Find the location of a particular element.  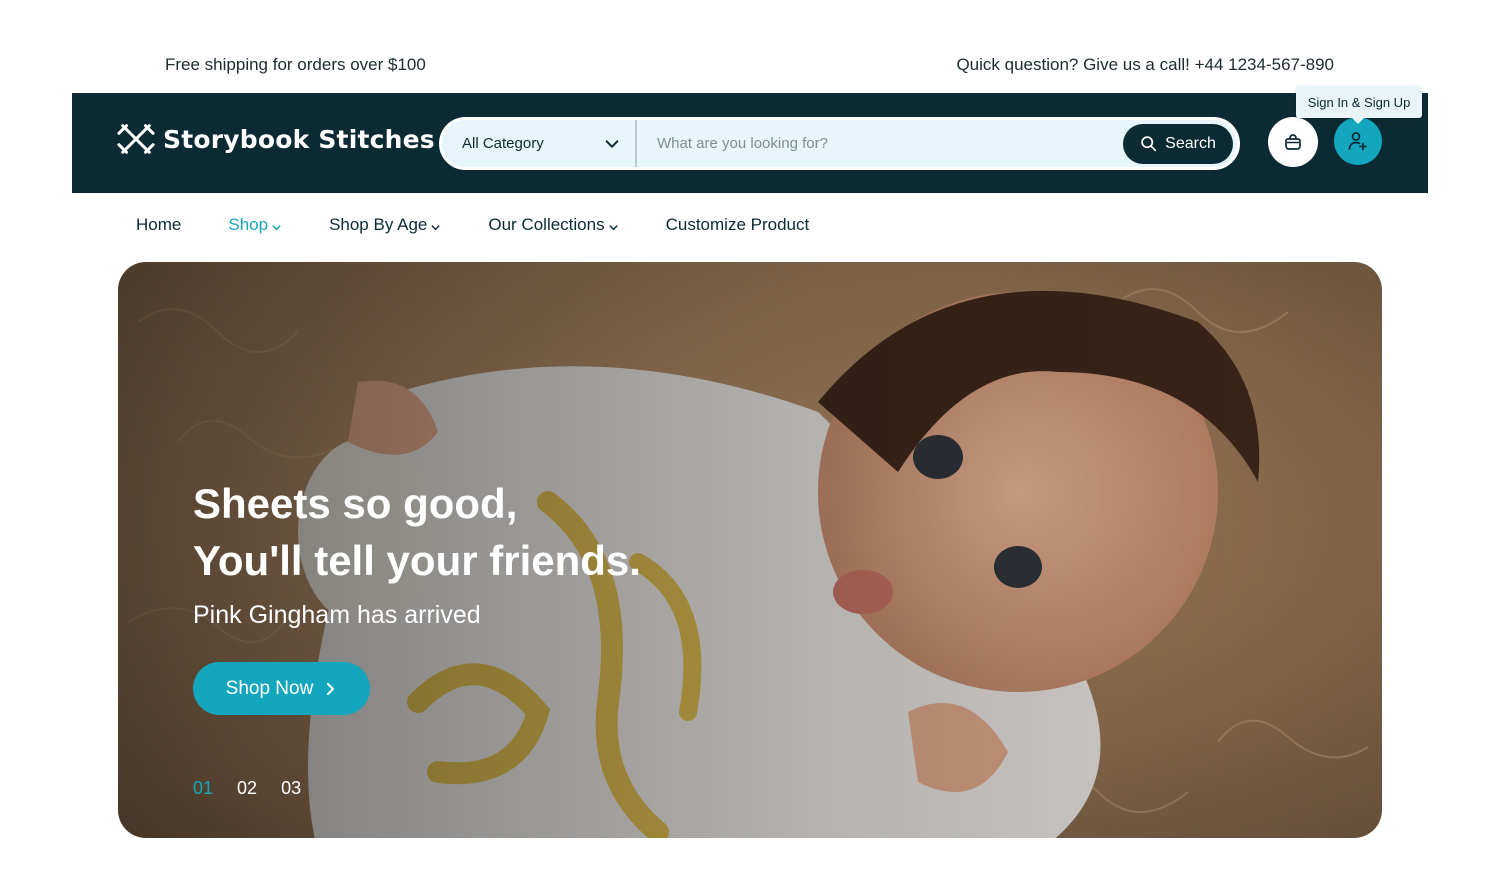

site-header: Storybook Stitches All Category Search is located at coordinates (750, 143).